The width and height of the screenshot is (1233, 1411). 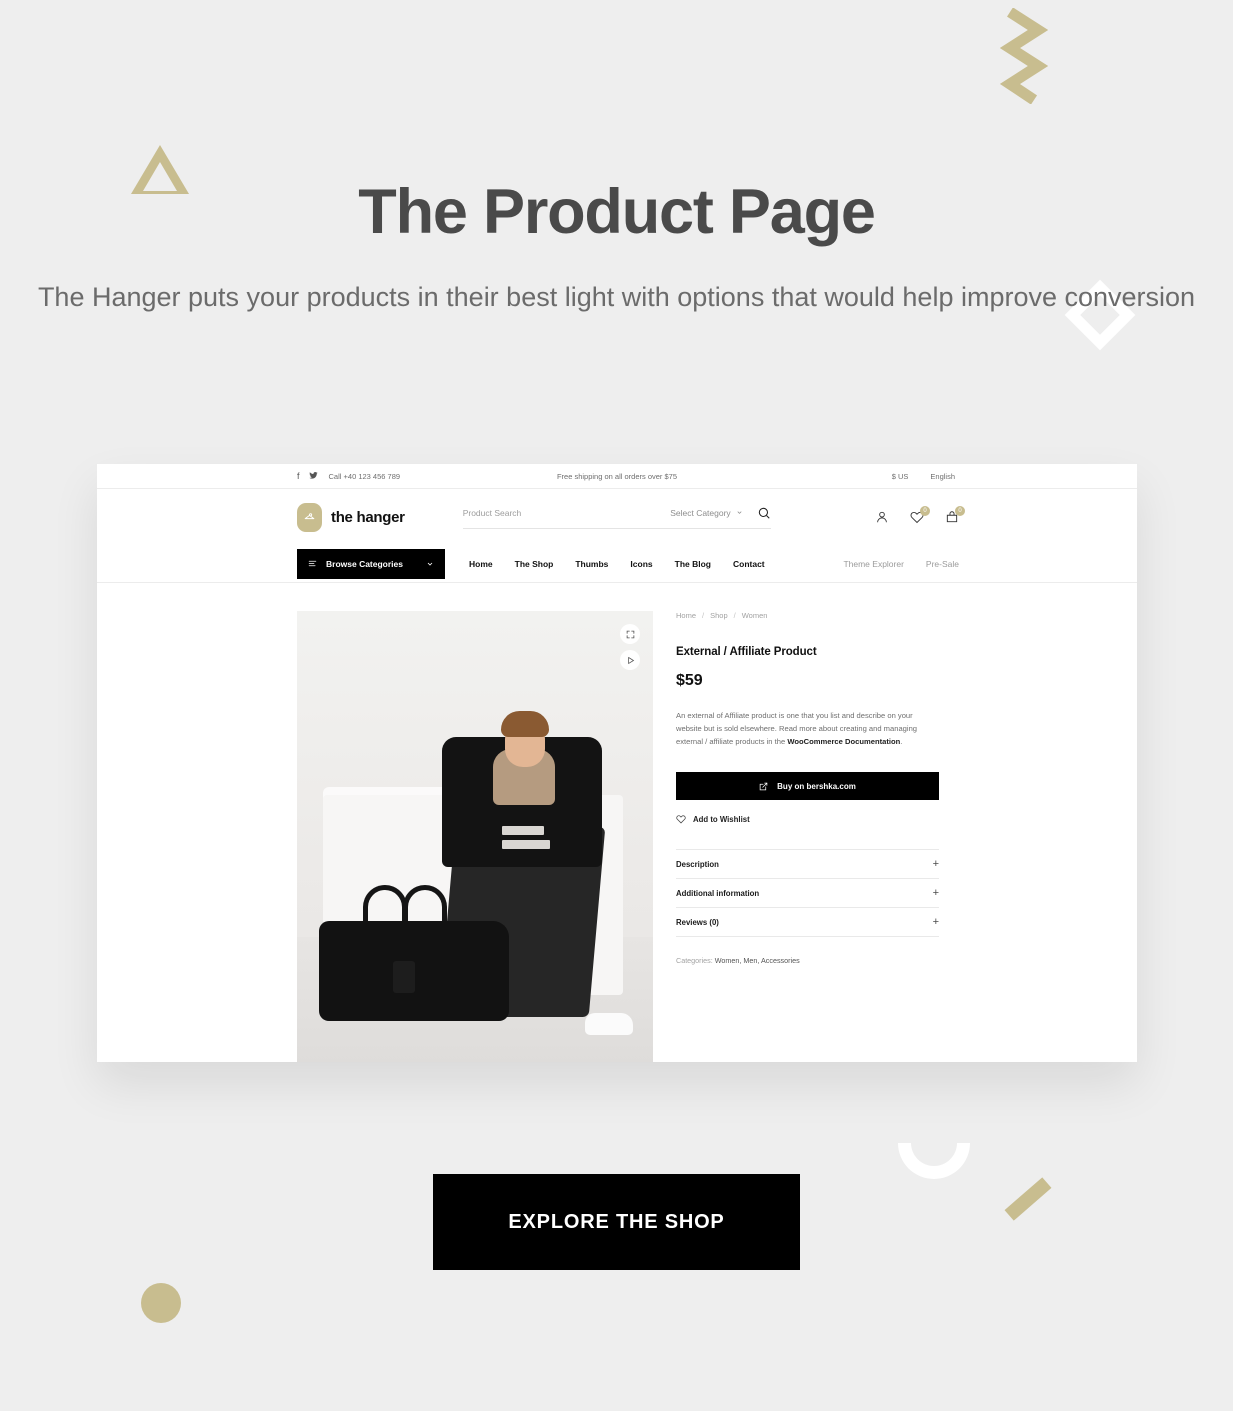 I want to click on accordion-label-description: Description, so click(x=697, y=864).